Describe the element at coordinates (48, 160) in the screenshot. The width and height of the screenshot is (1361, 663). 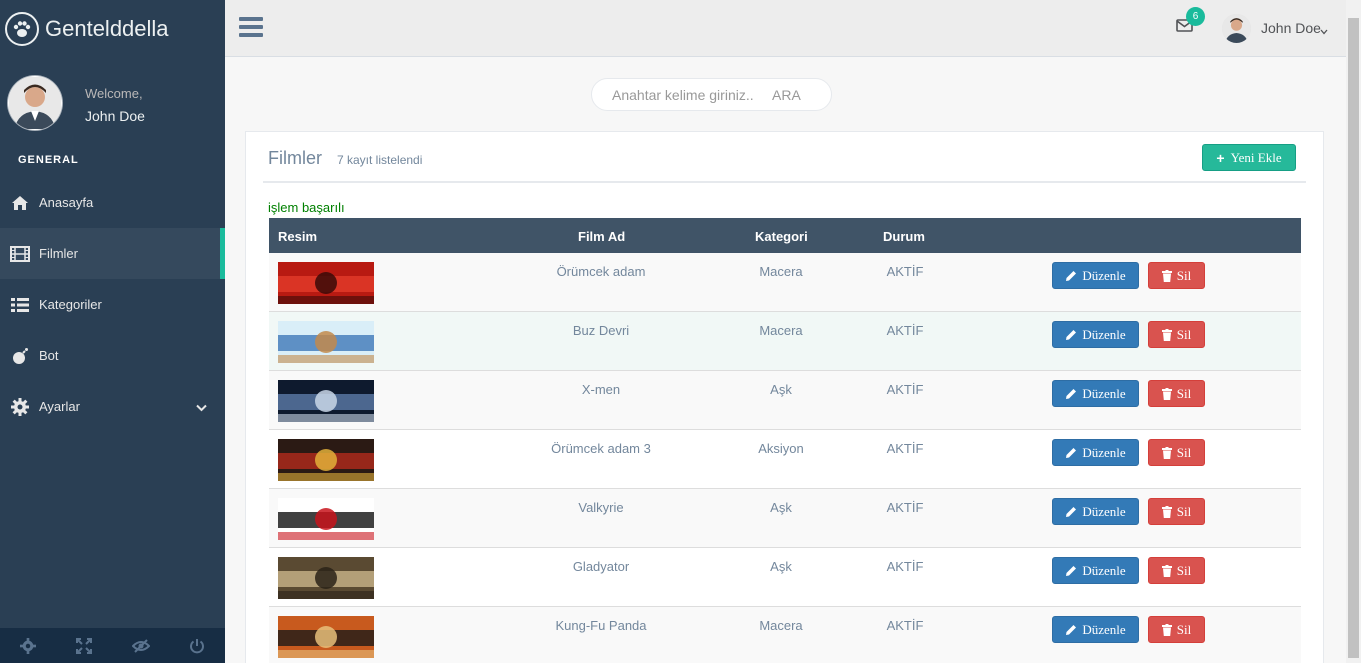
I see `menu-section-title: GENERAL` at that location.